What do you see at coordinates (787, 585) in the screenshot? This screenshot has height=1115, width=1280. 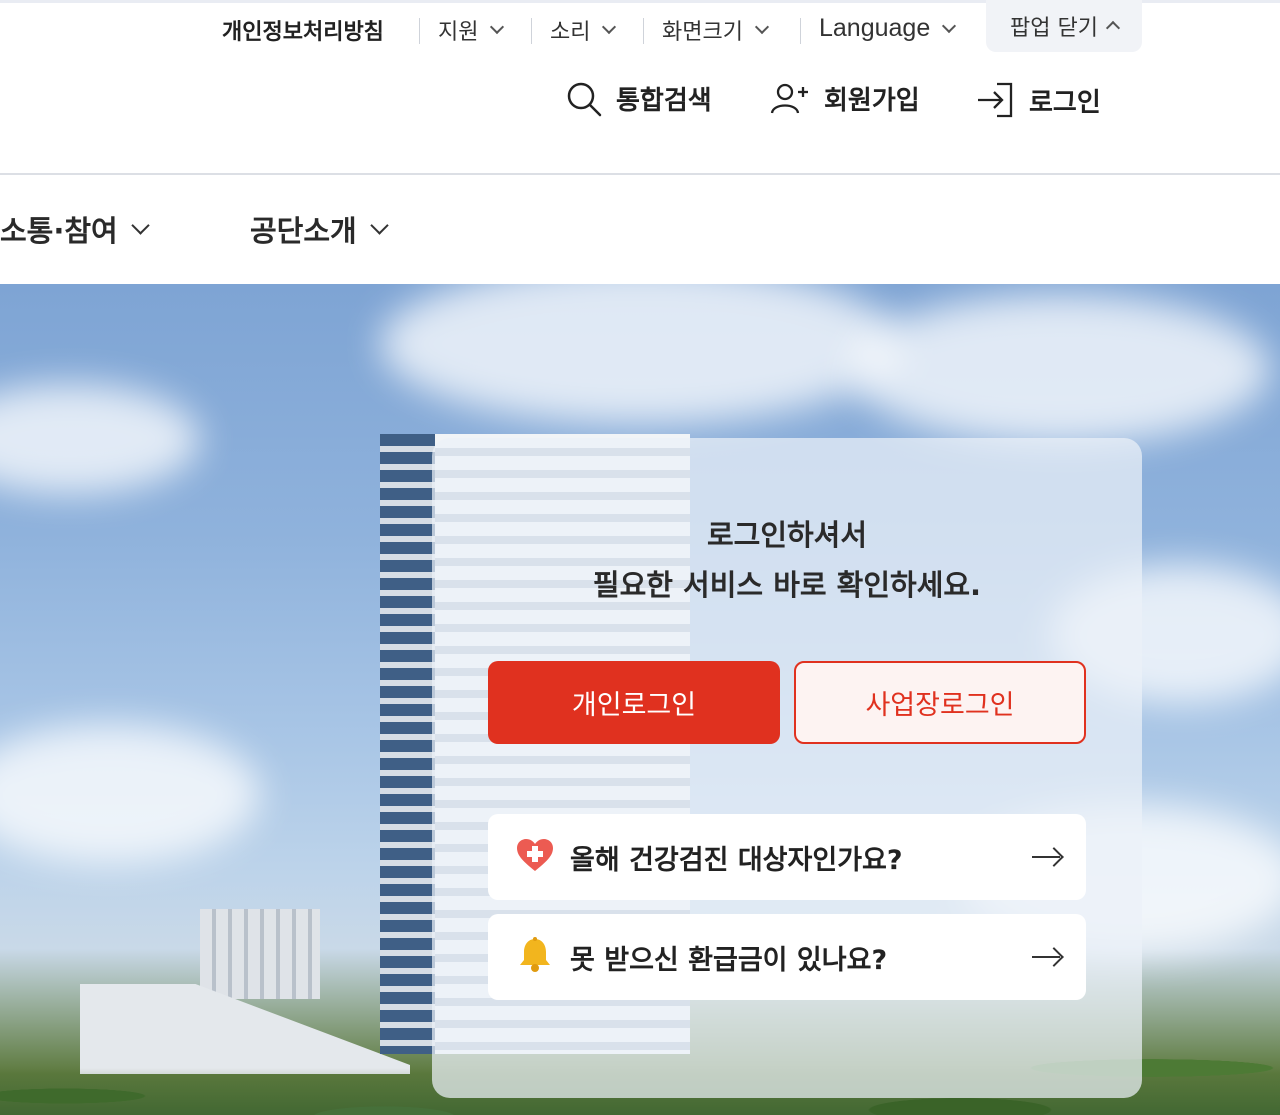 I see `login-message-line2: 필요한 서비스 바로 확인하세요.` at bounding box center [787, 585].